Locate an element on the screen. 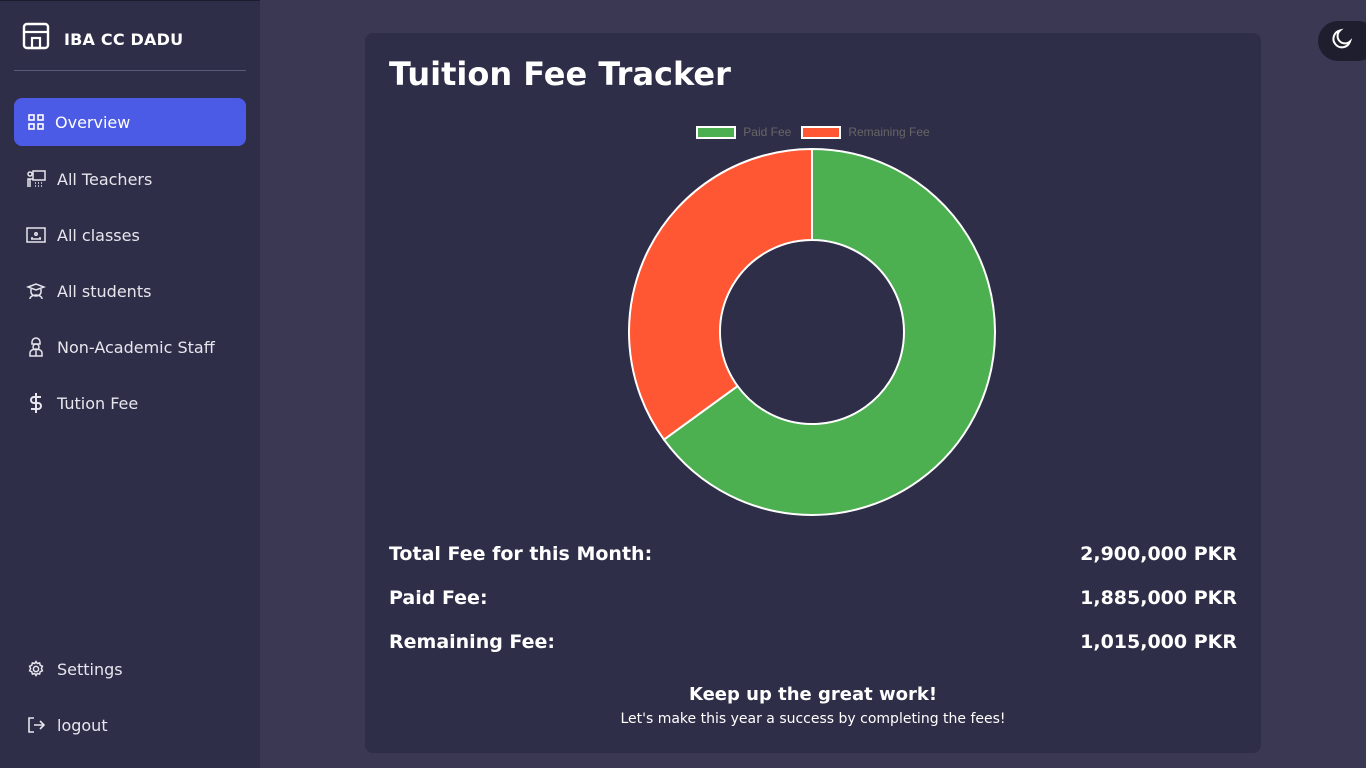 This screenshot has height=768, width=1366. sidebar-item-tution-fee: Tution Fee is located at coordinates (130, 403).